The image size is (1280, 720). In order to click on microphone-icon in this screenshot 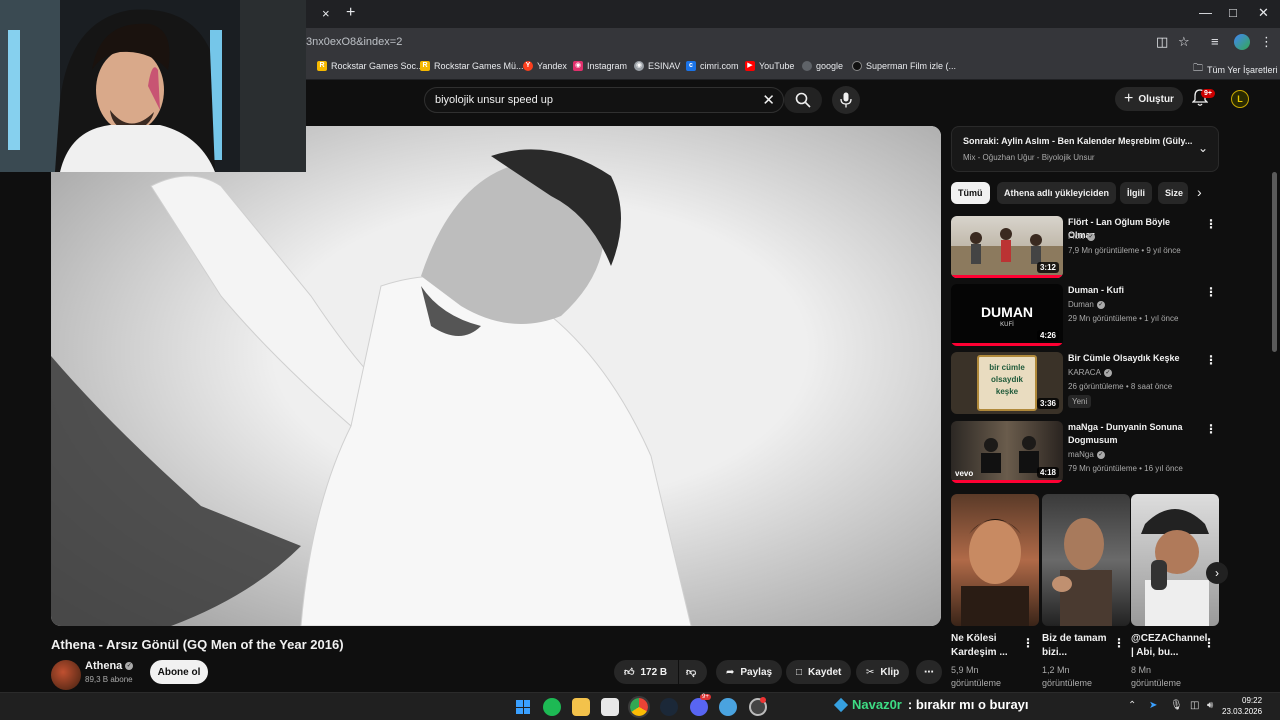, I will do `click(846, 100)`.